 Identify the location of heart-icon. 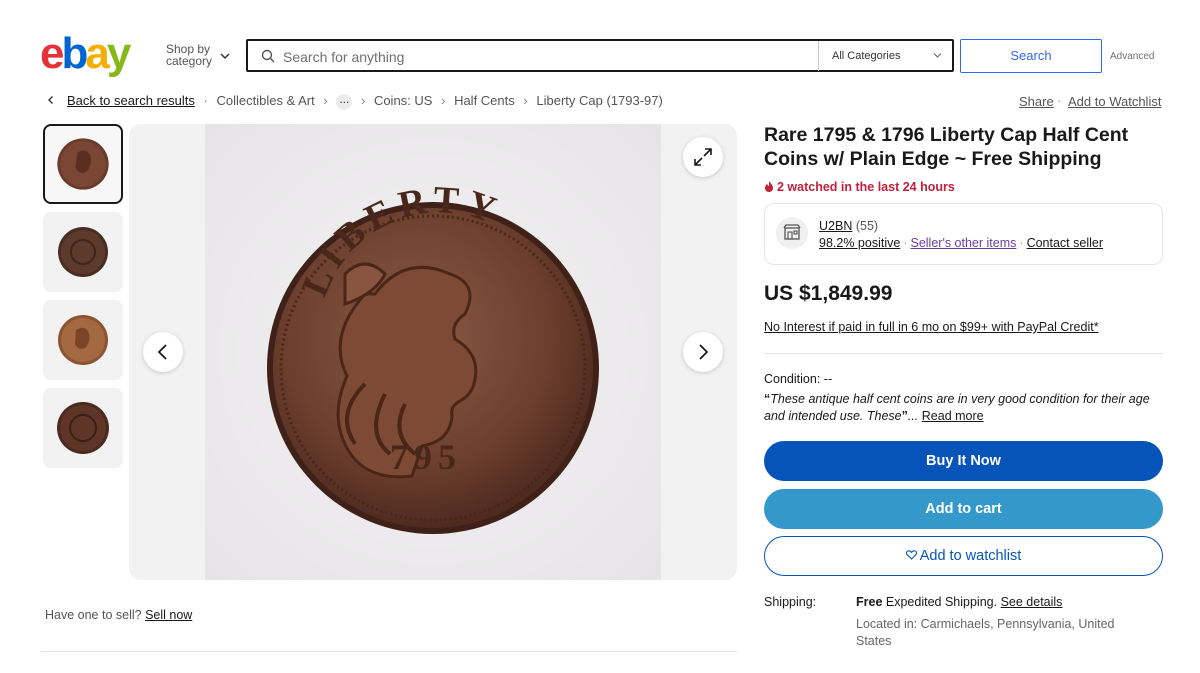
(911, 555).